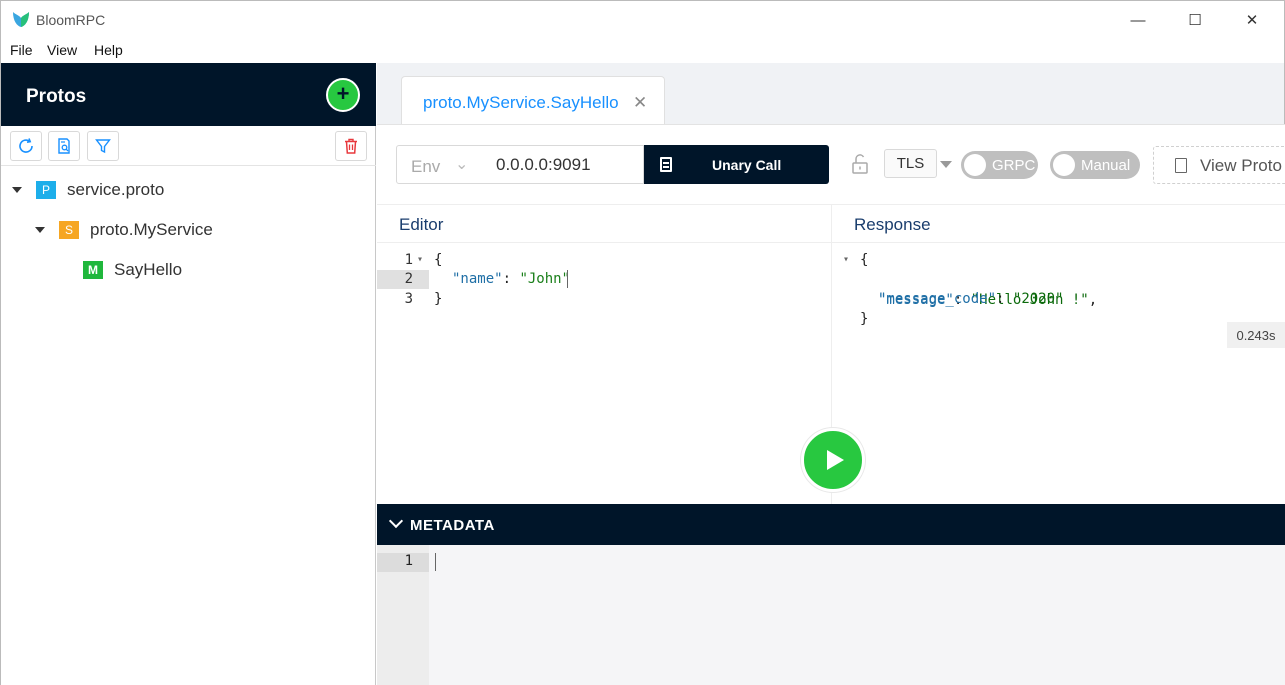  I want to click on sidebar-header: Protos +, so click(188, 94).